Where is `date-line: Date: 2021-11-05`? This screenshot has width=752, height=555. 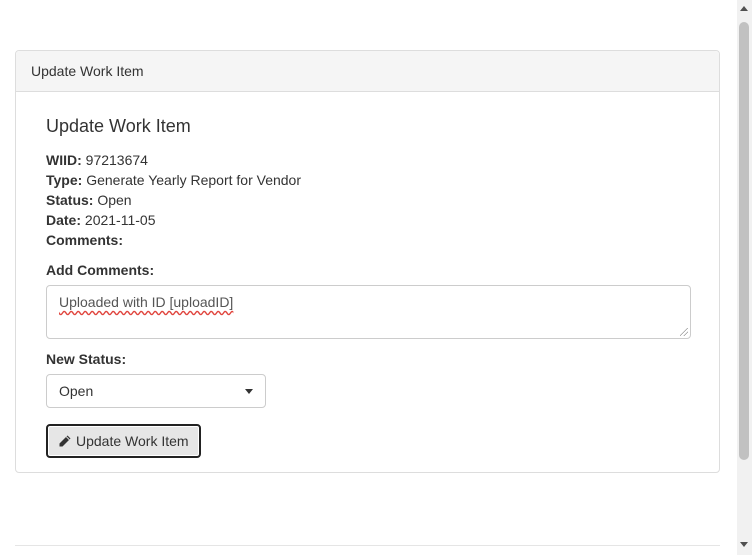 date-line: Date: 2021-11-05 is located at coordinates (367, 220).